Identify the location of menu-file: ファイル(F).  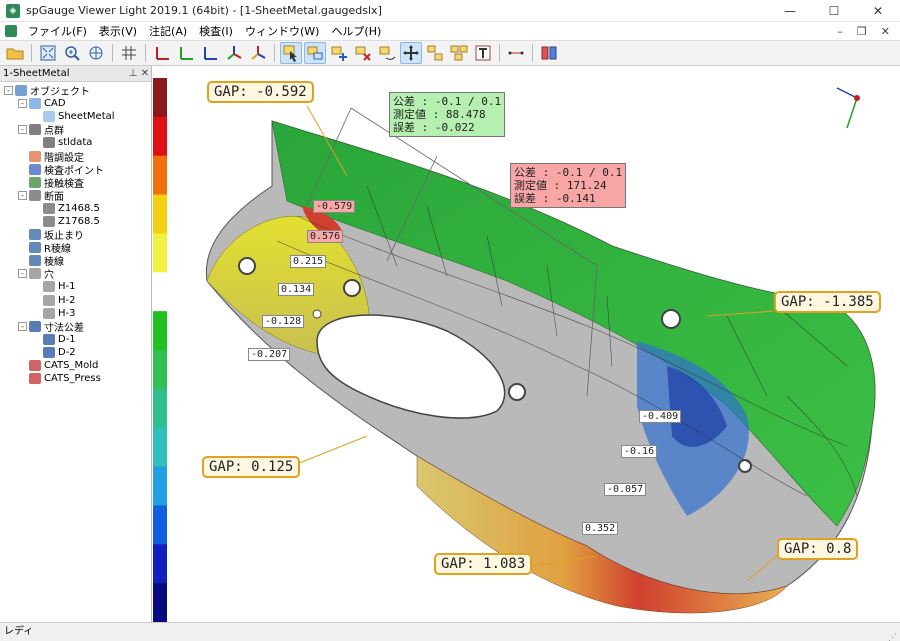
(57, 31).